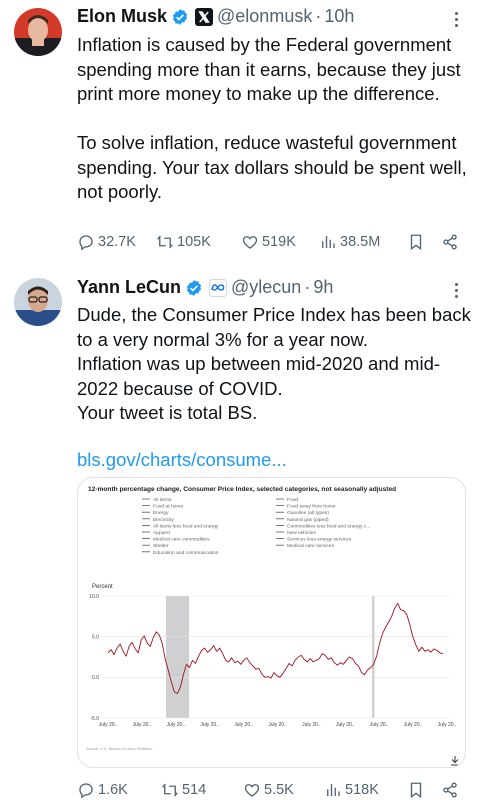 Image resolution: width=481 pixels, height=800 pixels. I want to click on avatar-image, so click(38, 32).